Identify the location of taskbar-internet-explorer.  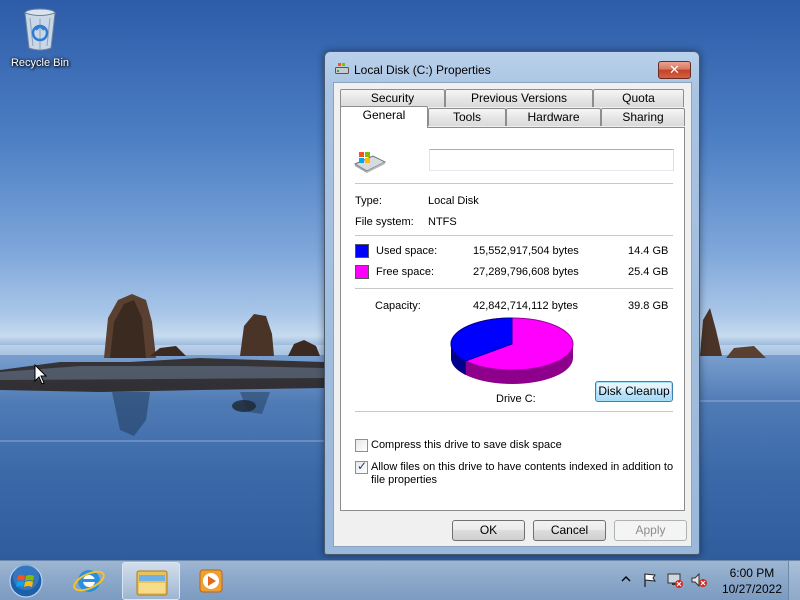
(89, 581).